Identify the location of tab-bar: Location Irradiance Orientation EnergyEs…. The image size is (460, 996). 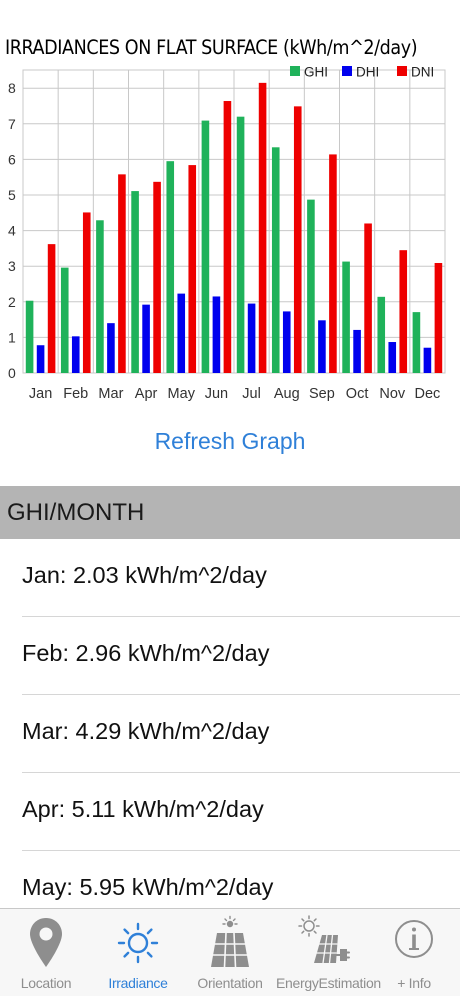
(230, 952).